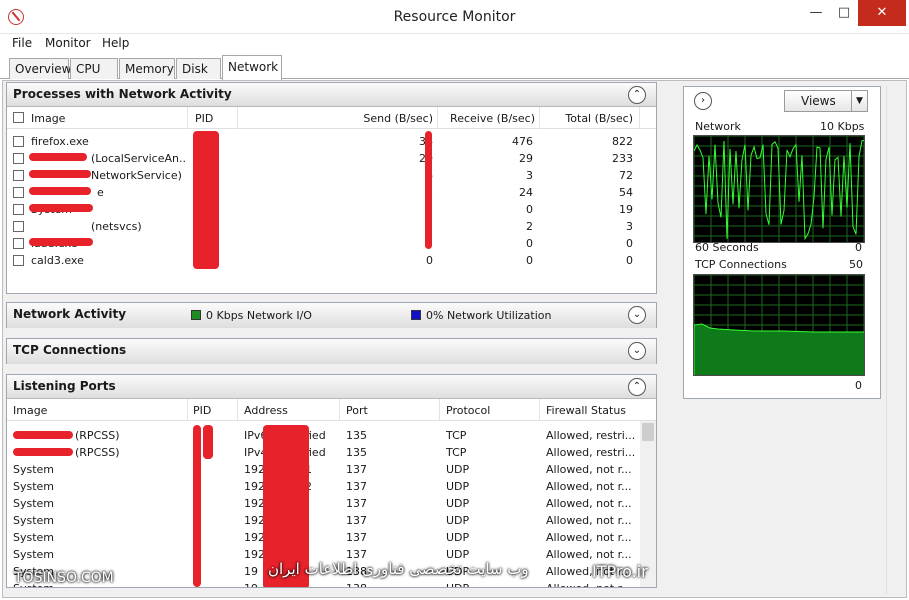 This screenshot has width=909, height=600. What do you see at coordinates (586, 410) in the screenshot?
I see `col-firewall-status: Firewall Status` at bounding box center [586, 410].